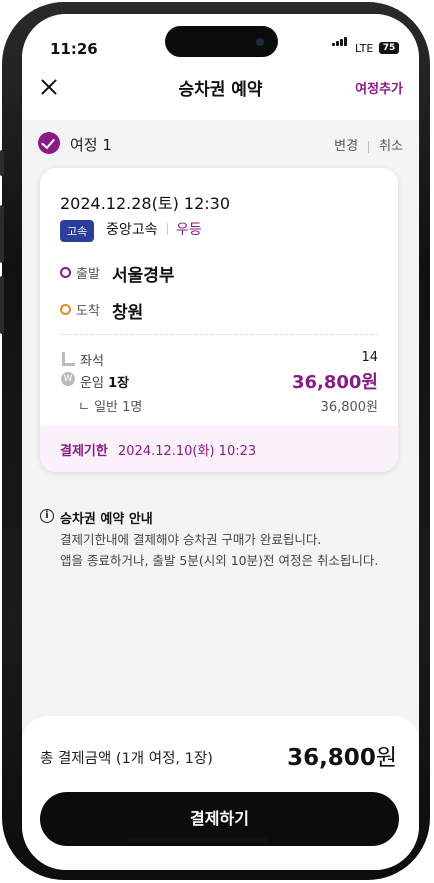 The width and height of the screenshot is (434, 883). Describe the element at coordinates (369, 357) in the screenshot. I see `seat-number: 14` at that location.